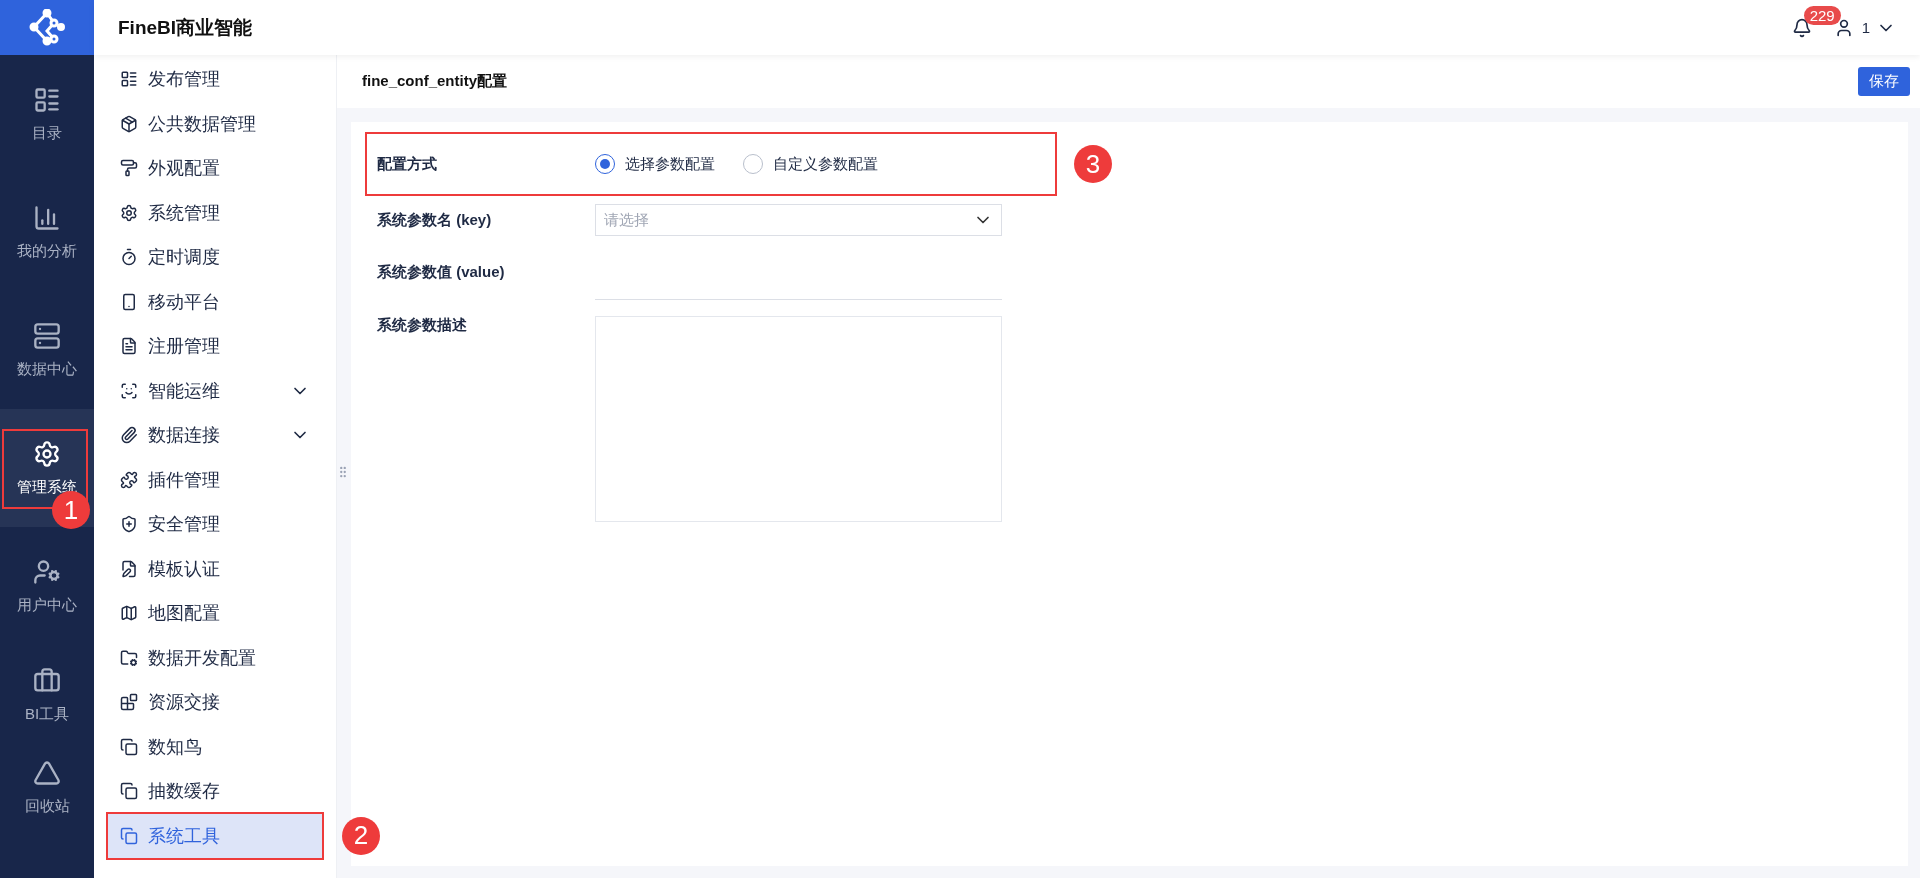  I want to click on page-title: fine_conf_entity配置, so click(435, 81).